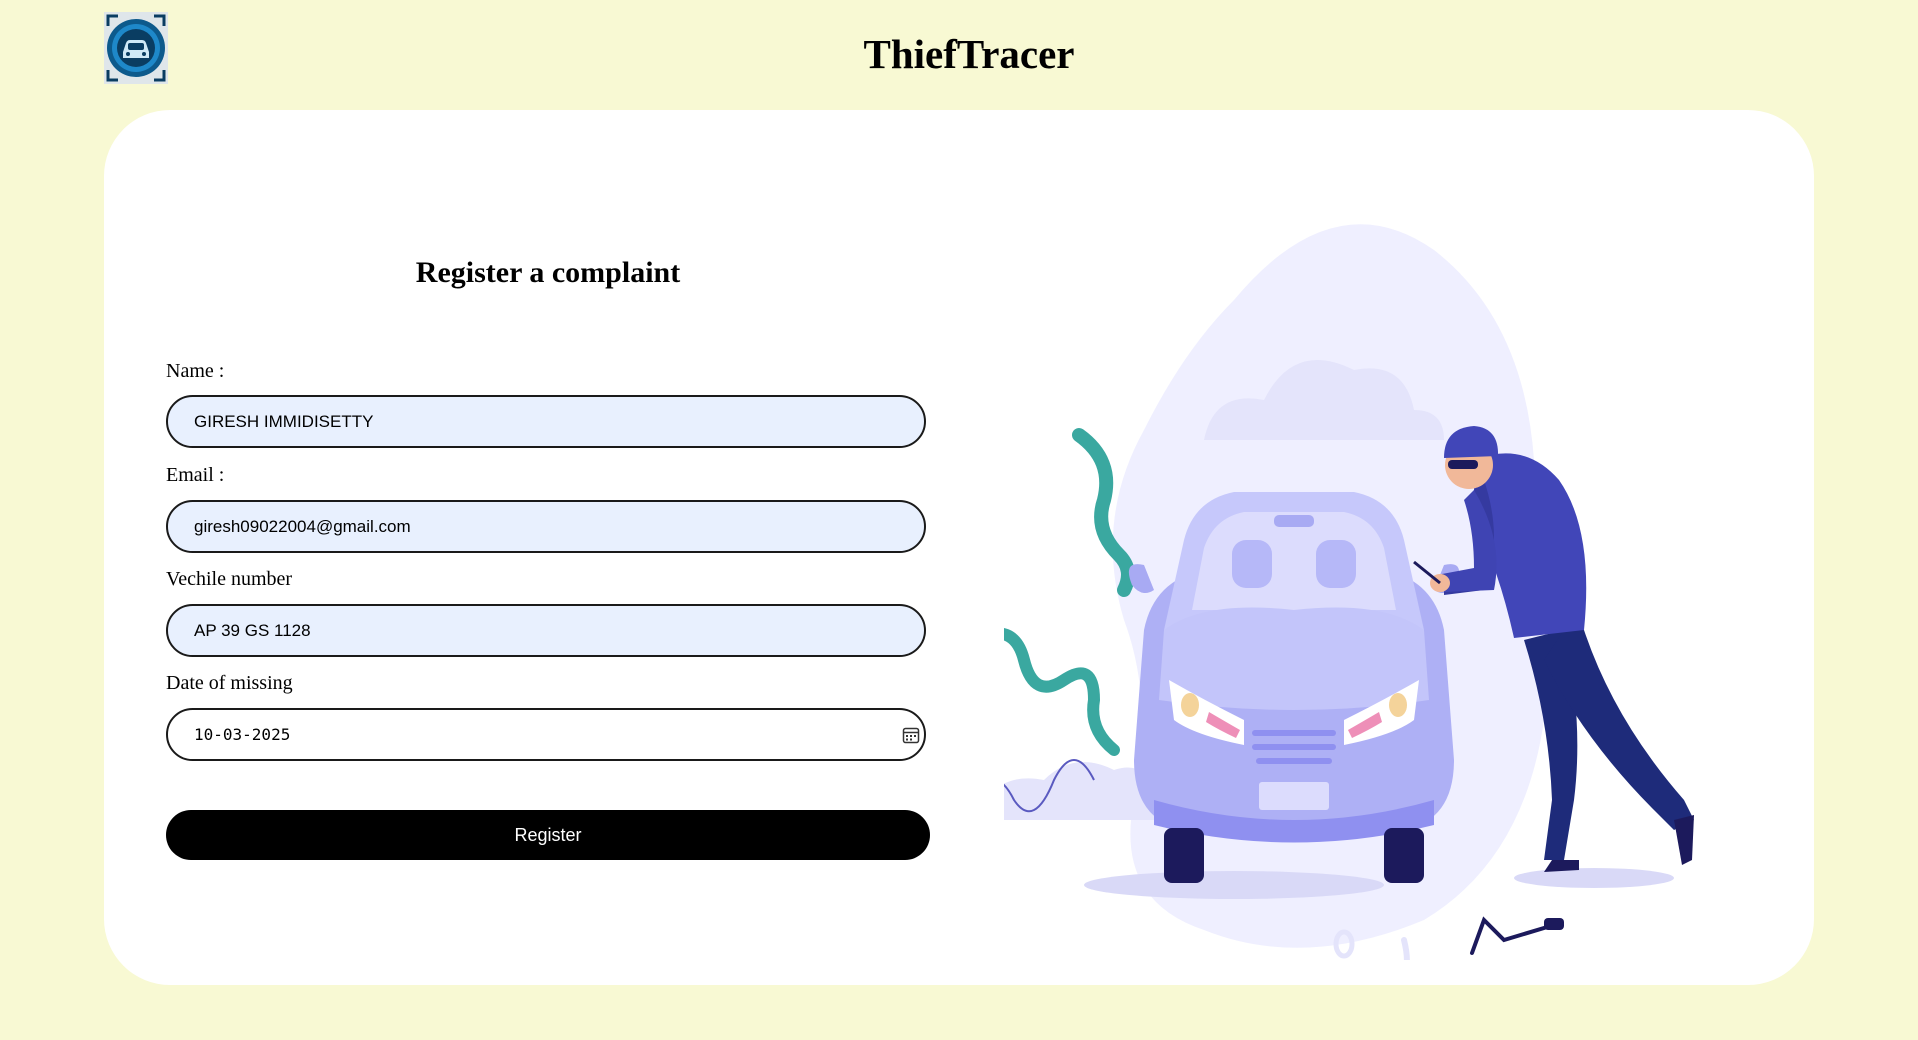  I want to click on date-of-missing-input: 10-03-2025, so click(546, 734).